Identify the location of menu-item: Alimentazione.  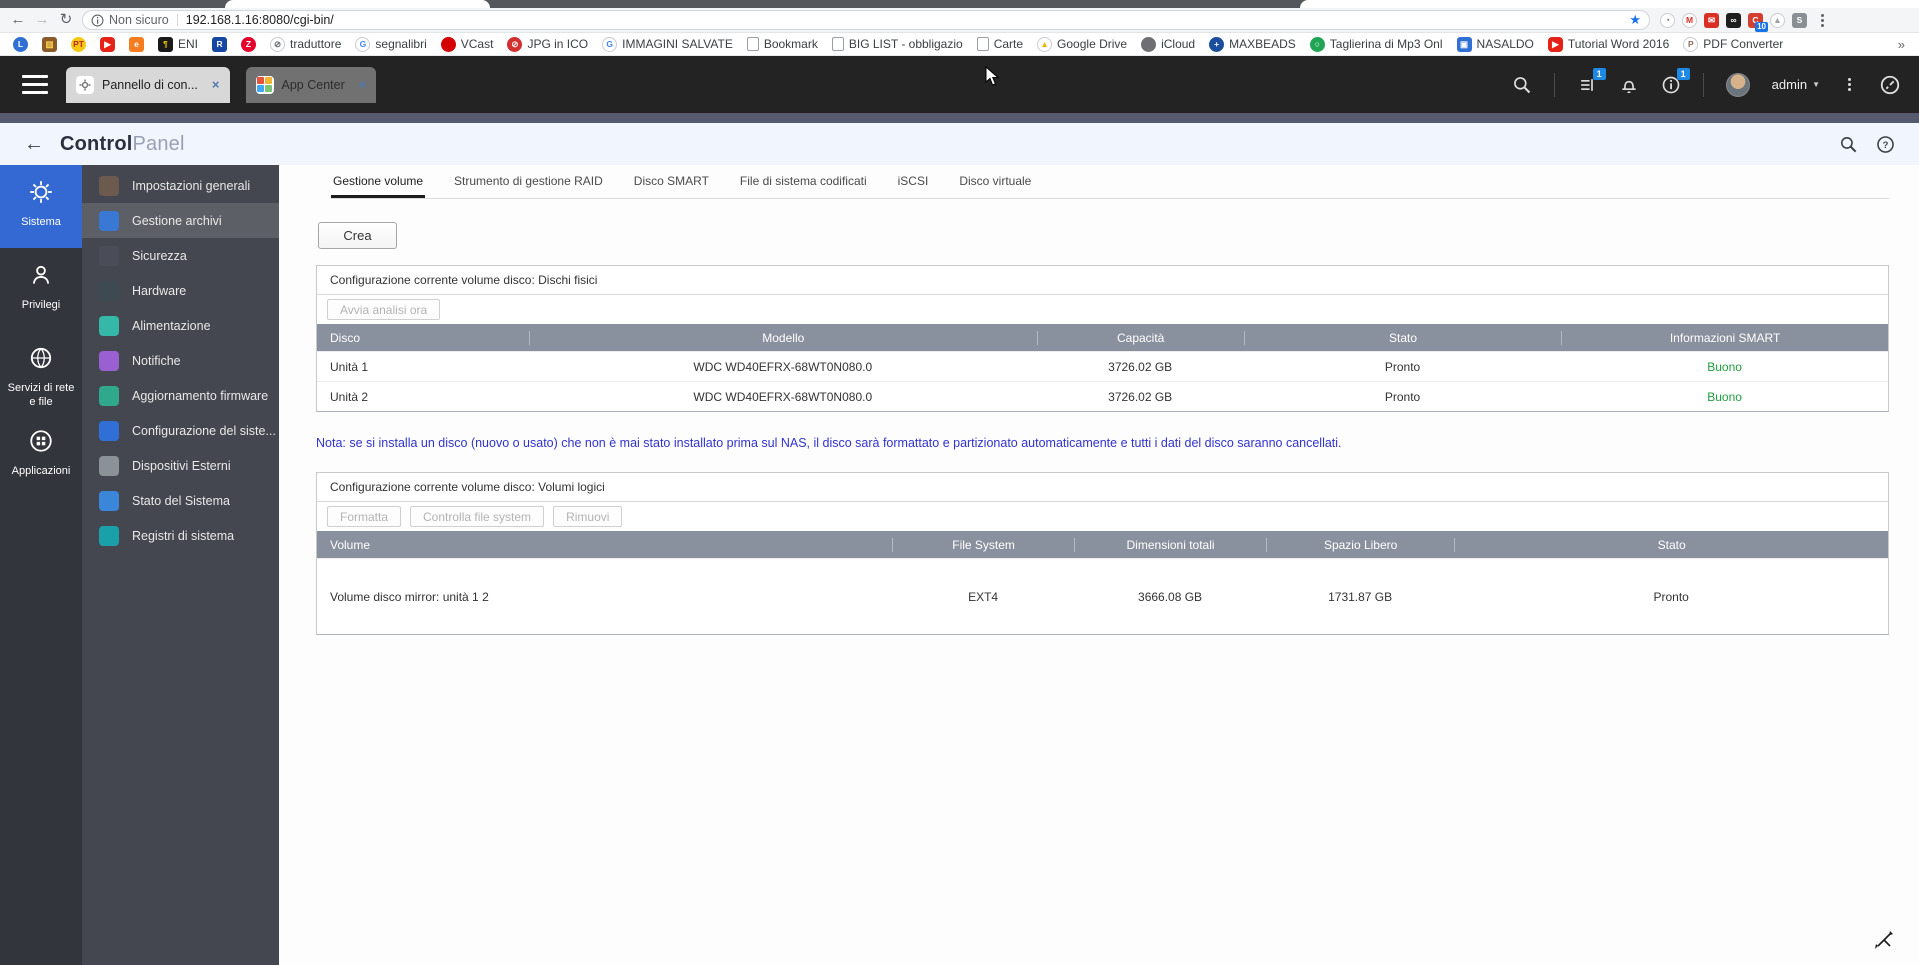
(180, 325).